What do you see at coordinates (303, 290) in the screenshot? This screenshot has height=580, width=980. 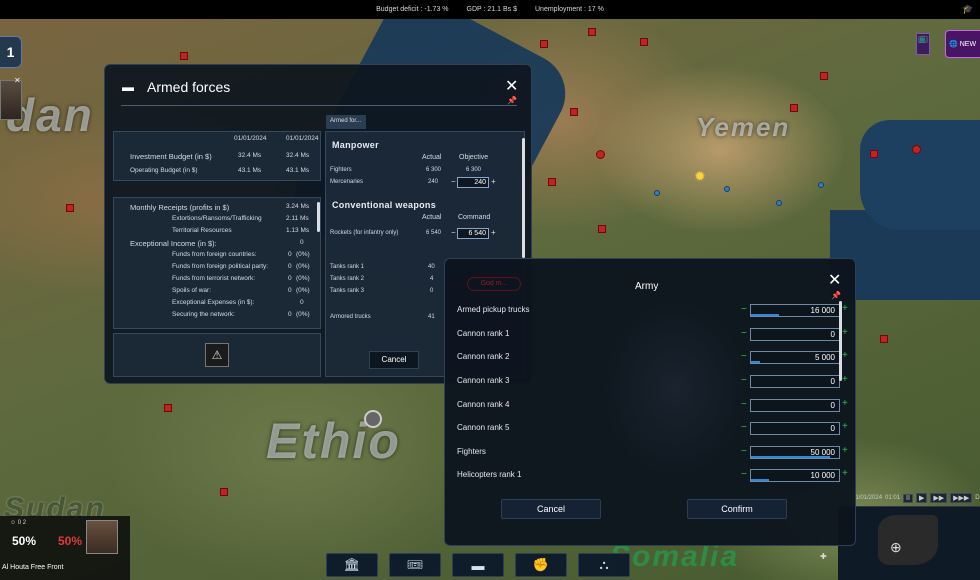 I see `income-pct: (0%)` at bounding box center [303, 290].